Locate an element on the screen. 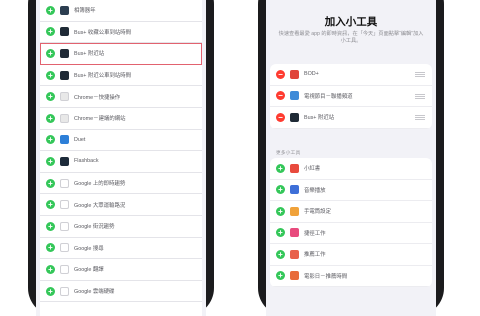  music-icon is located at coordinates (294, 190).